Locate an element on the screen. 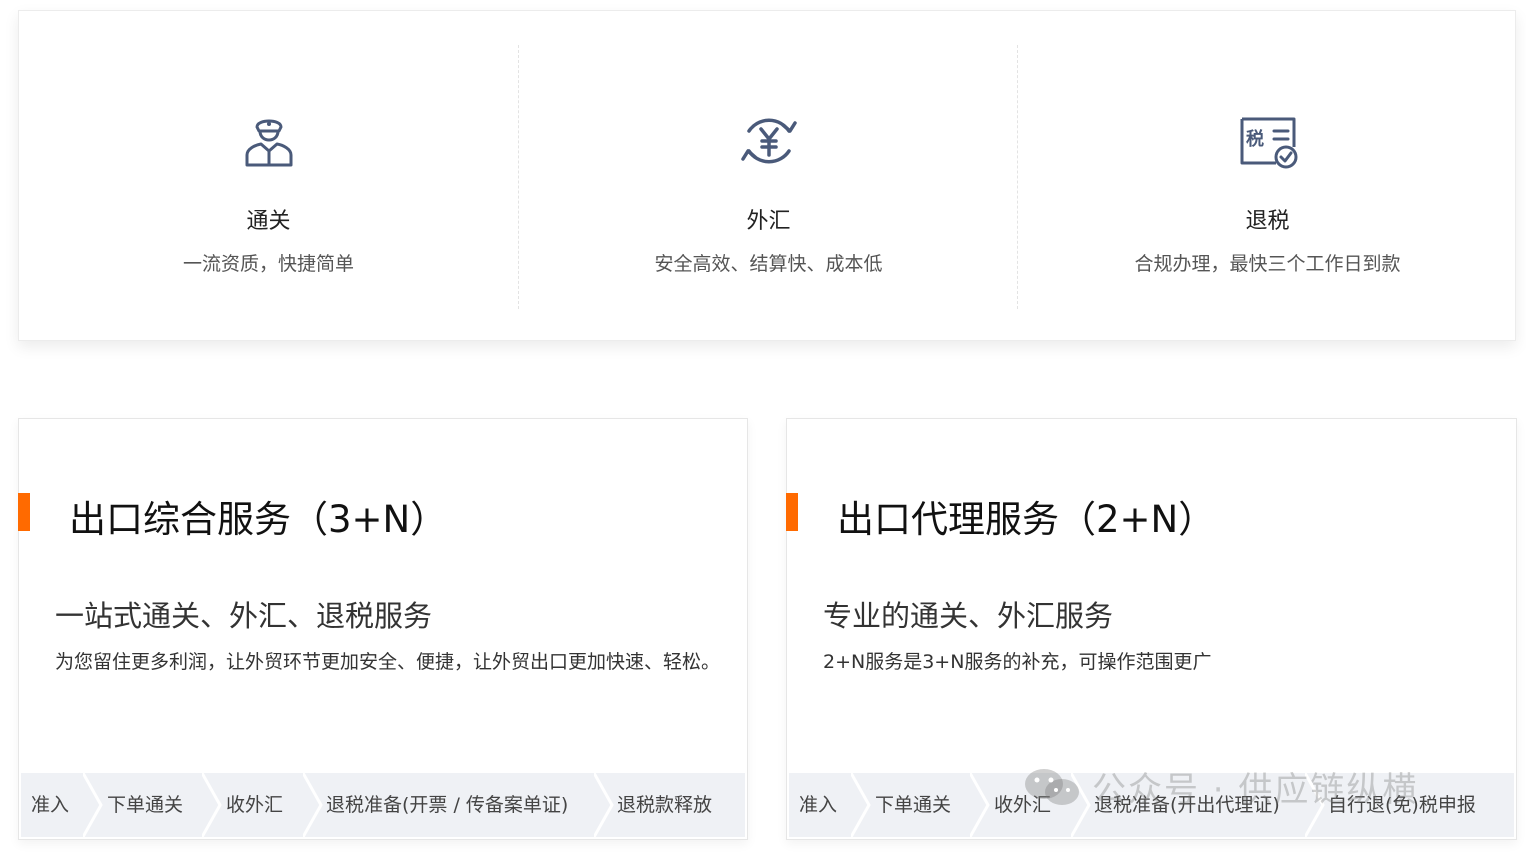 This screenshot has height=852, width=1526. service-desc: 为您留住更多利润，让外贸环节更加安全、便捷，让外贸出口更加快速、轻松。 is located at coordinates (388, 662).